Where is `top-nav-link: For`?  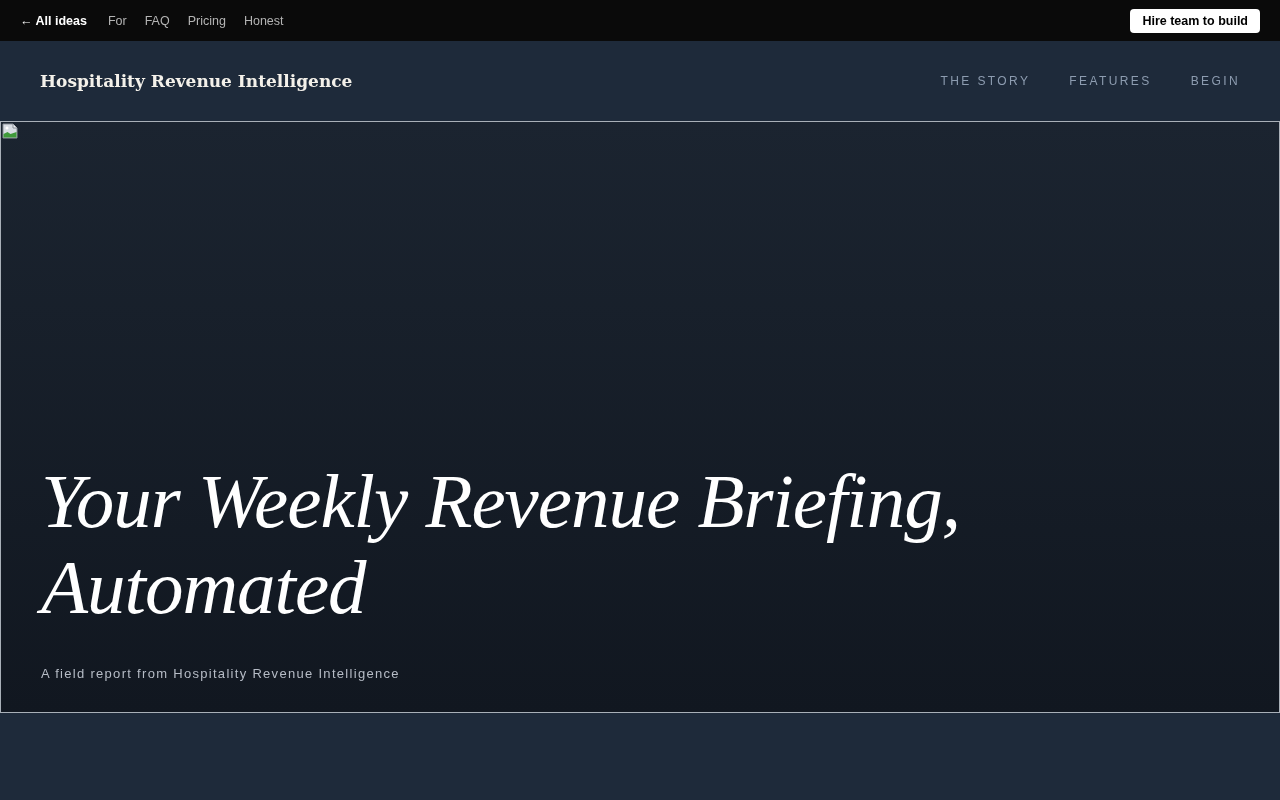 top-nav-link: For is located at coordinates (117, 20).